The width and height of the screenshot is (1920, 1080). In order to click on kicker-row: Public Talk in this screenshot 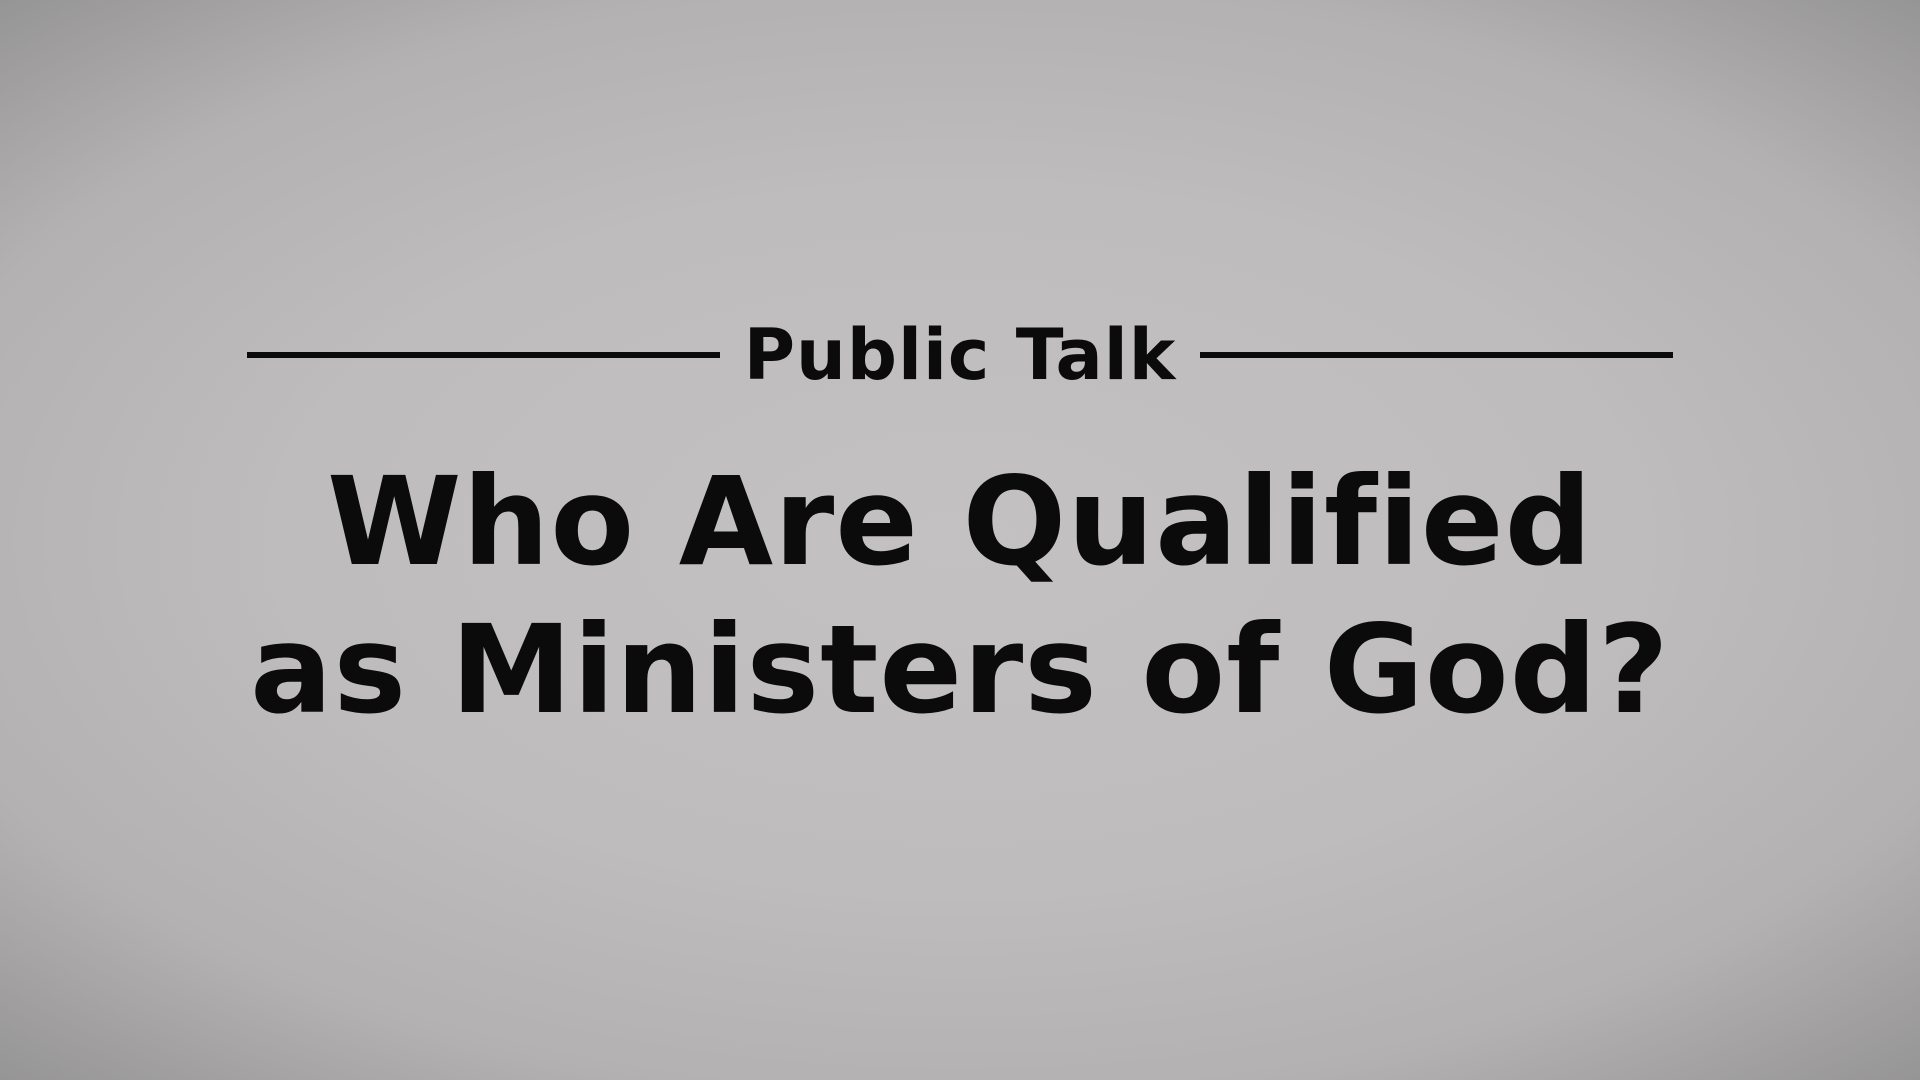, I will do `click(960, 355)`.